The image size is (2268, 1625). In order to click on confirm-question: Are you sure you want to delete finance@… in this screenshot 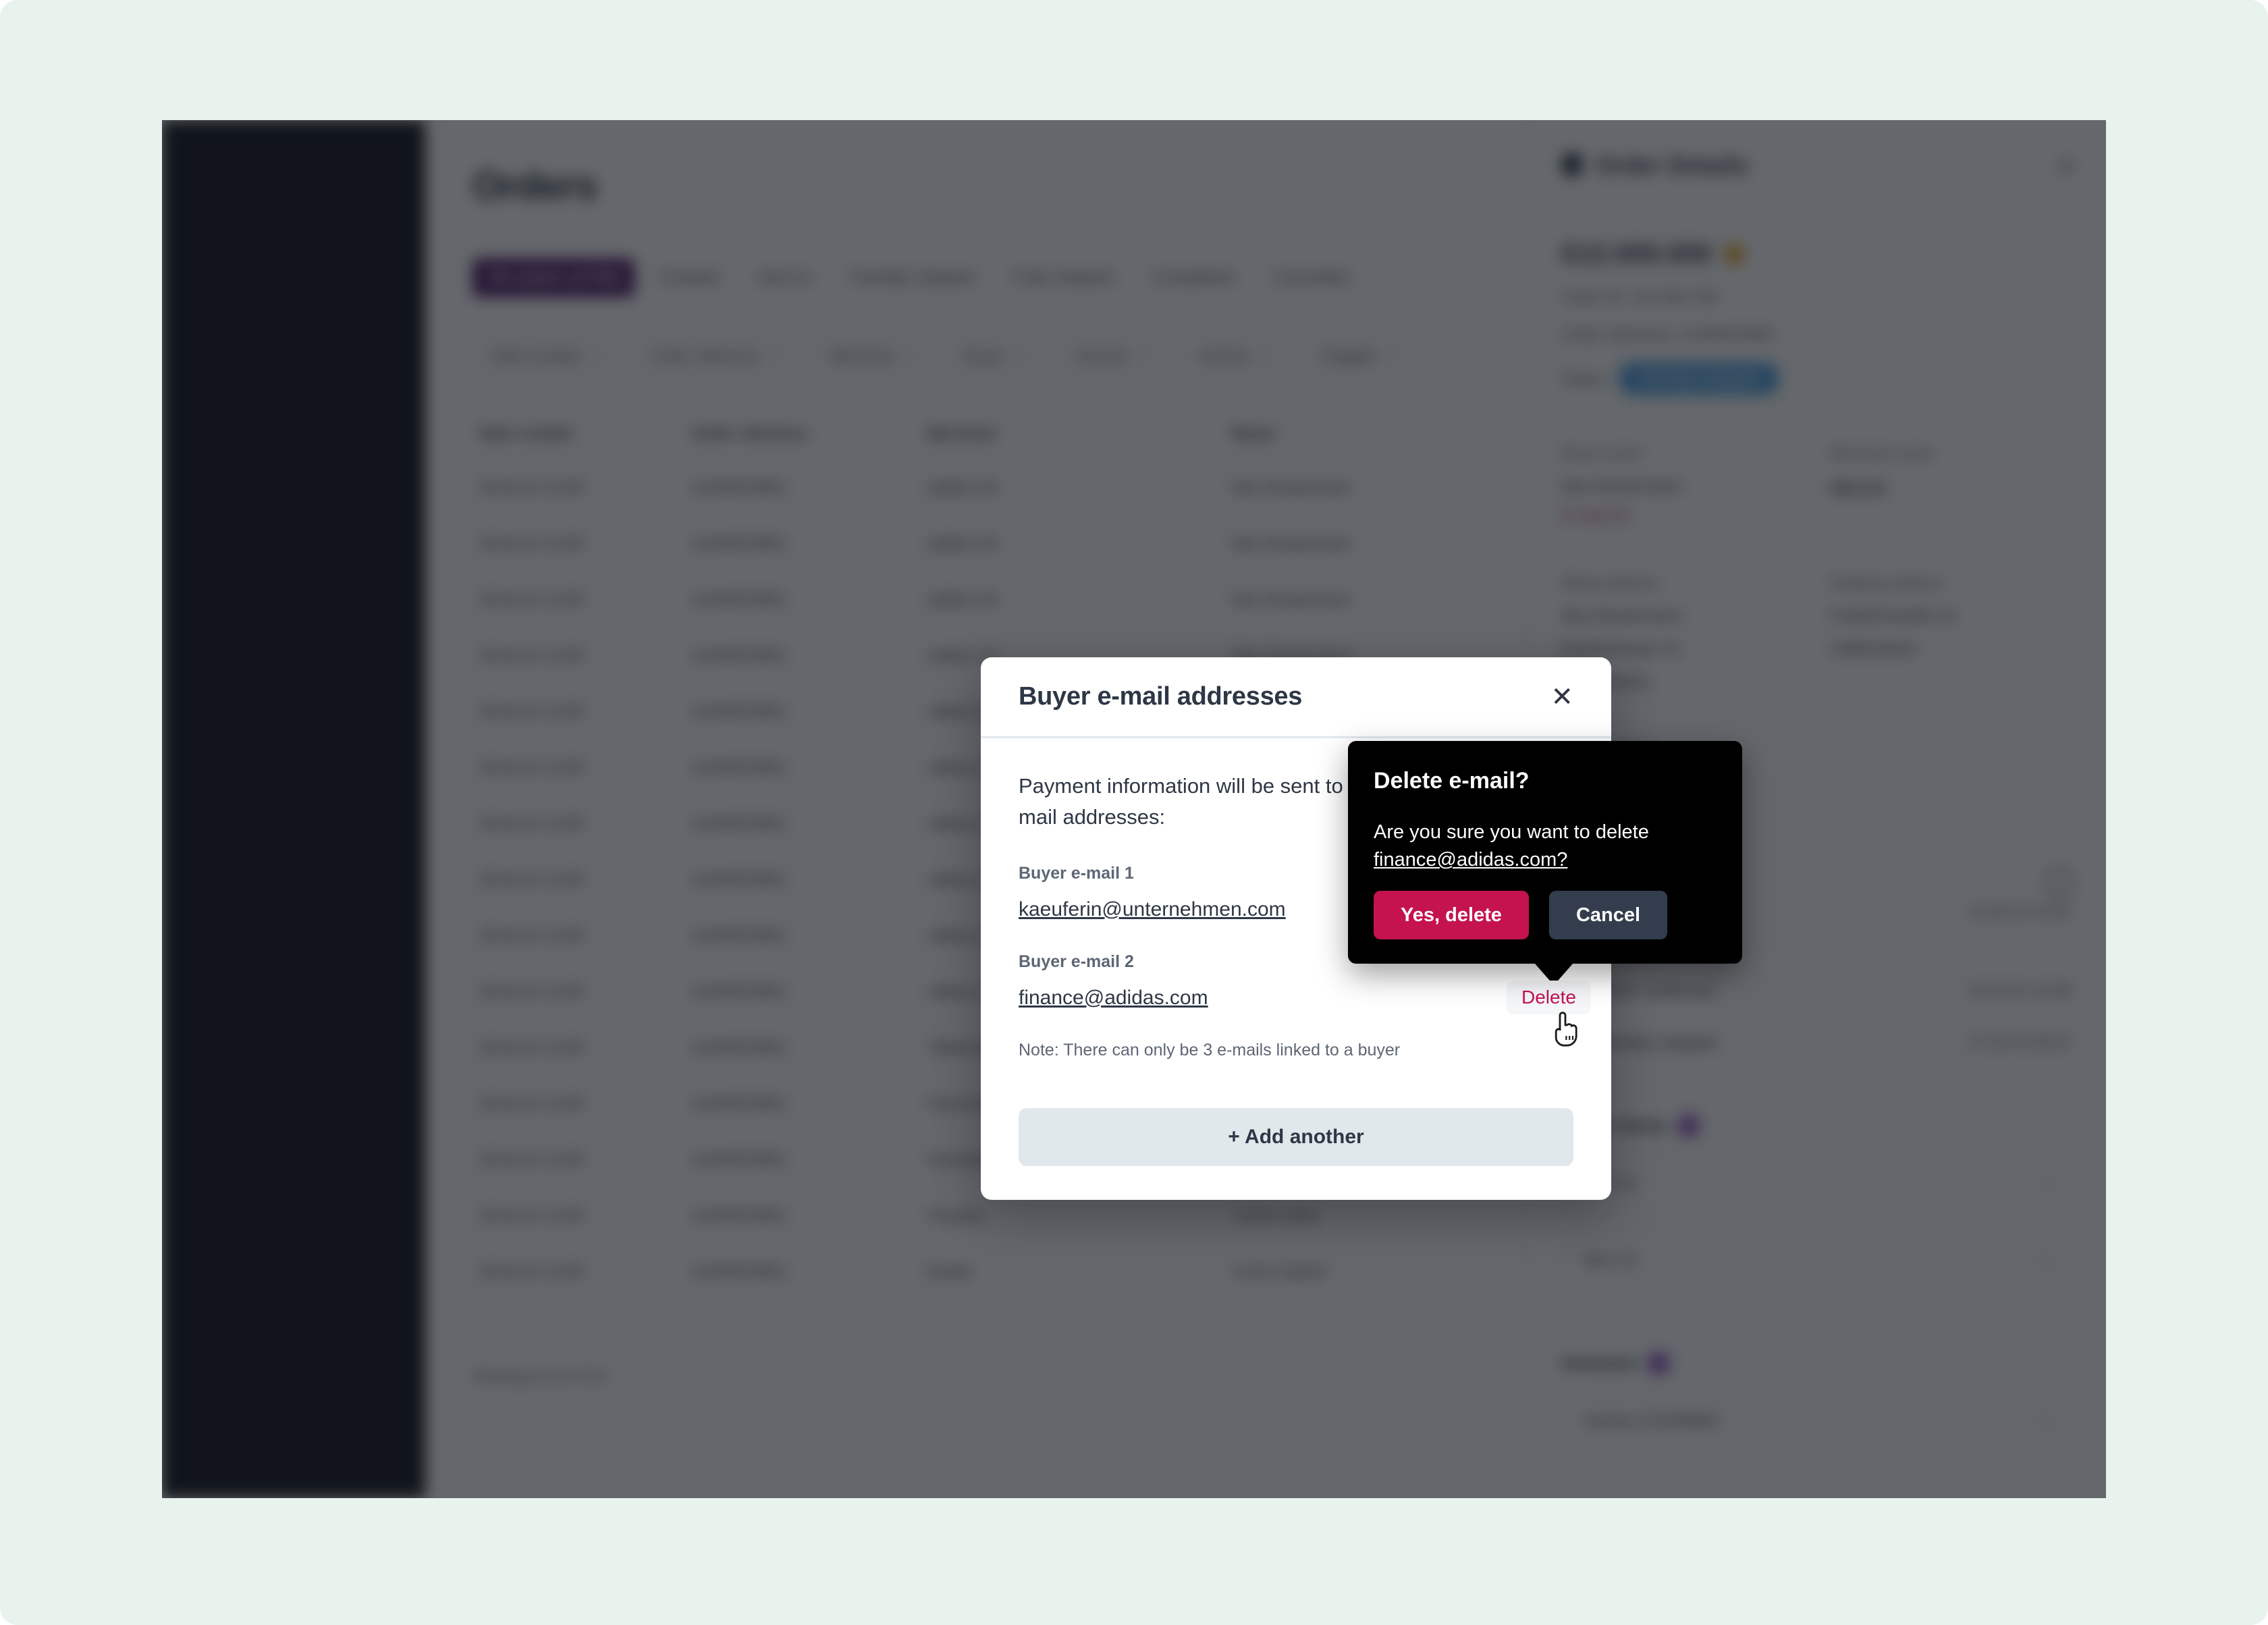, I will do `click(1545, 846)`.